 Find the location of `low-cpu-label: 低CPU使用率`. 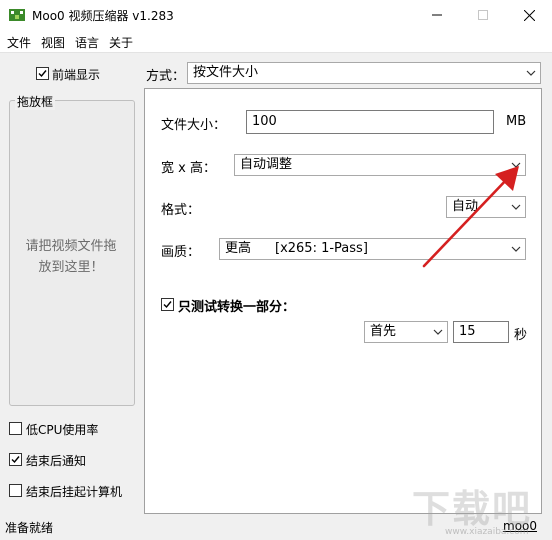

low-cpu-label: 低CPU使用率 is located at coordinates (62, 430).